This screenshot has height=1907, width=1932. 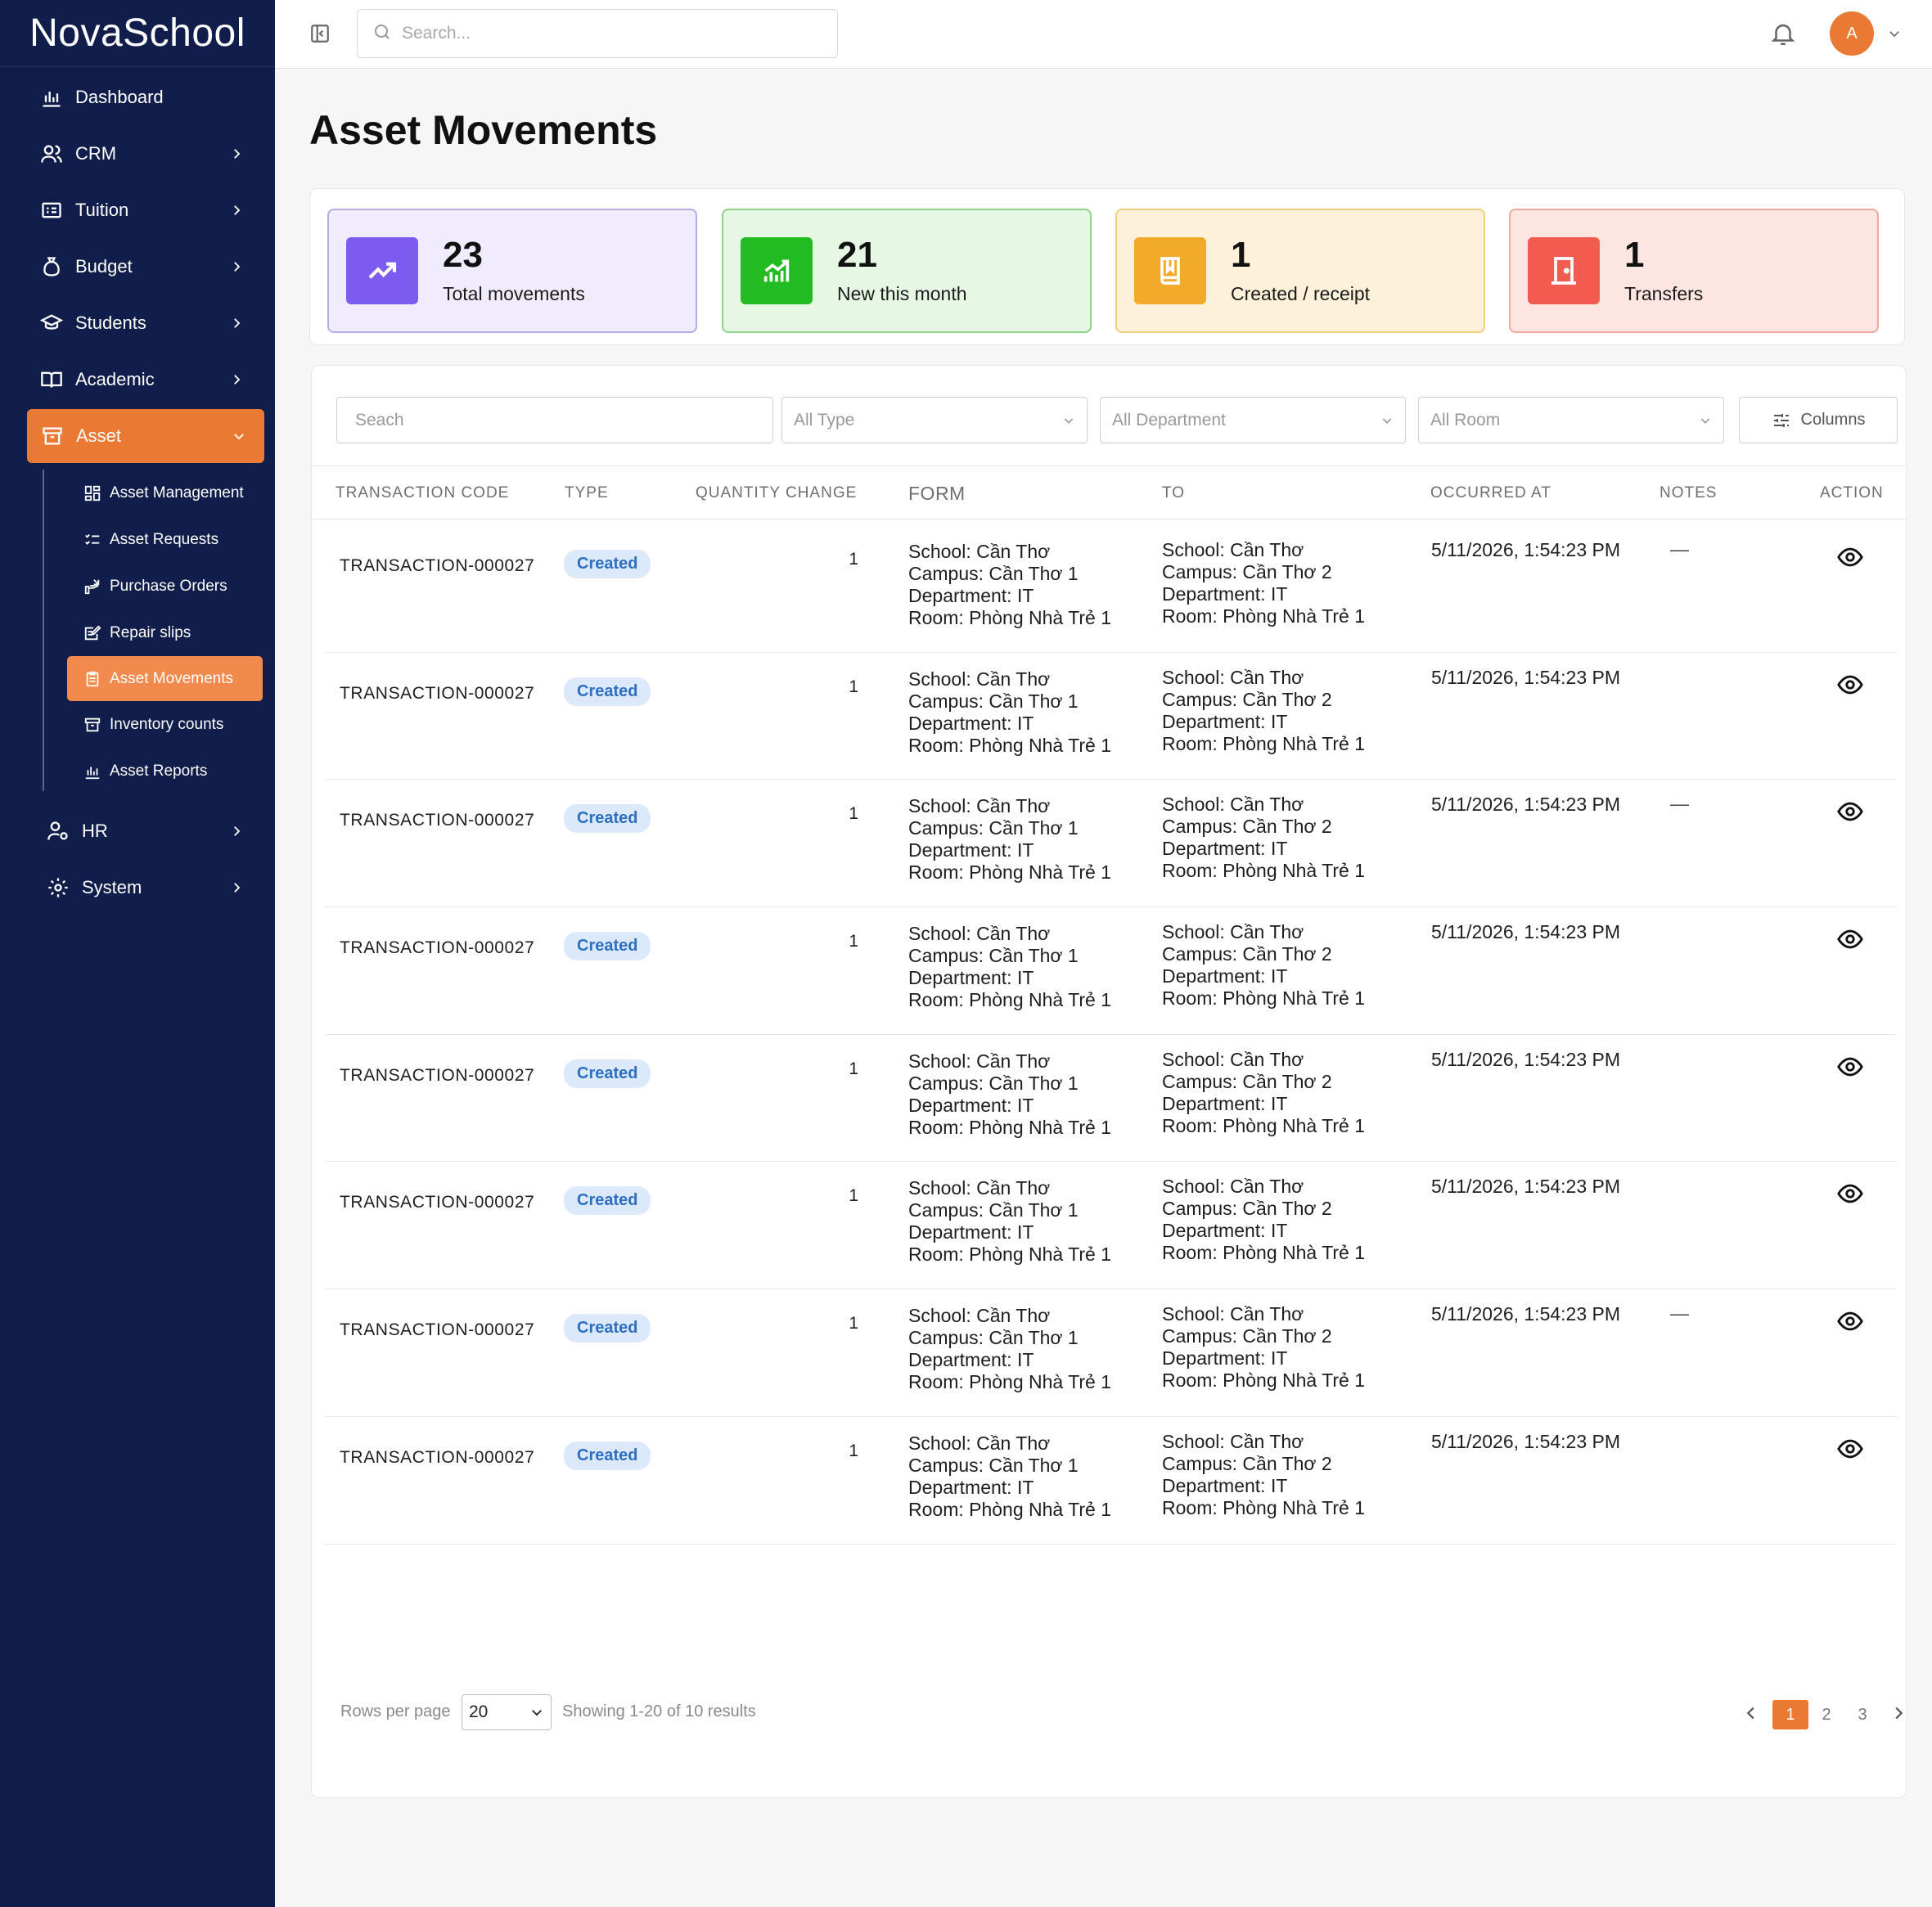 What do you see at coordinates (606, 33) in the screenshot?
I see `global-search-input` at bounding box center [606, 33].